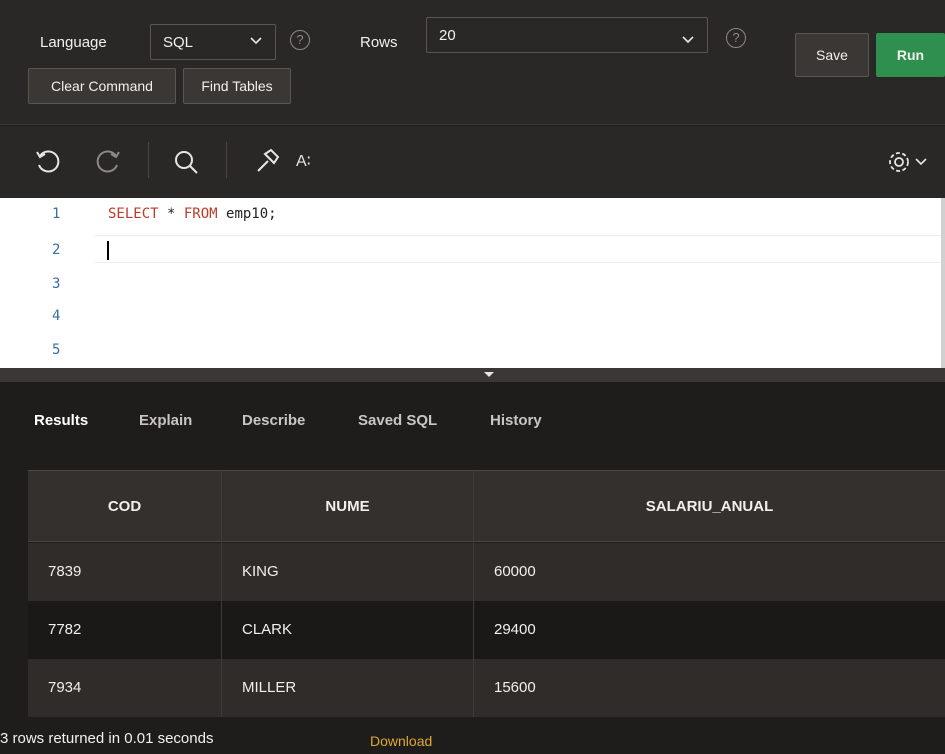  Describe the element at coordinates (303, 161) in the screenshot. I see `autocomplete-toggle: A∶` at that location.